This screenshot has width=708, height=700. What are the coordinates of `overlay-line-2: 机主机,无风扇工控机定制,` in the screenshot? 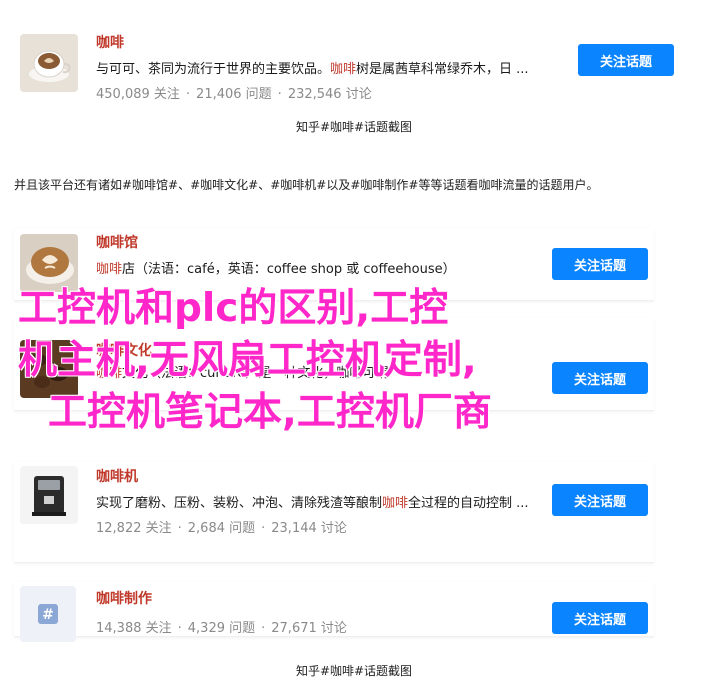 It's located at (247, 360).